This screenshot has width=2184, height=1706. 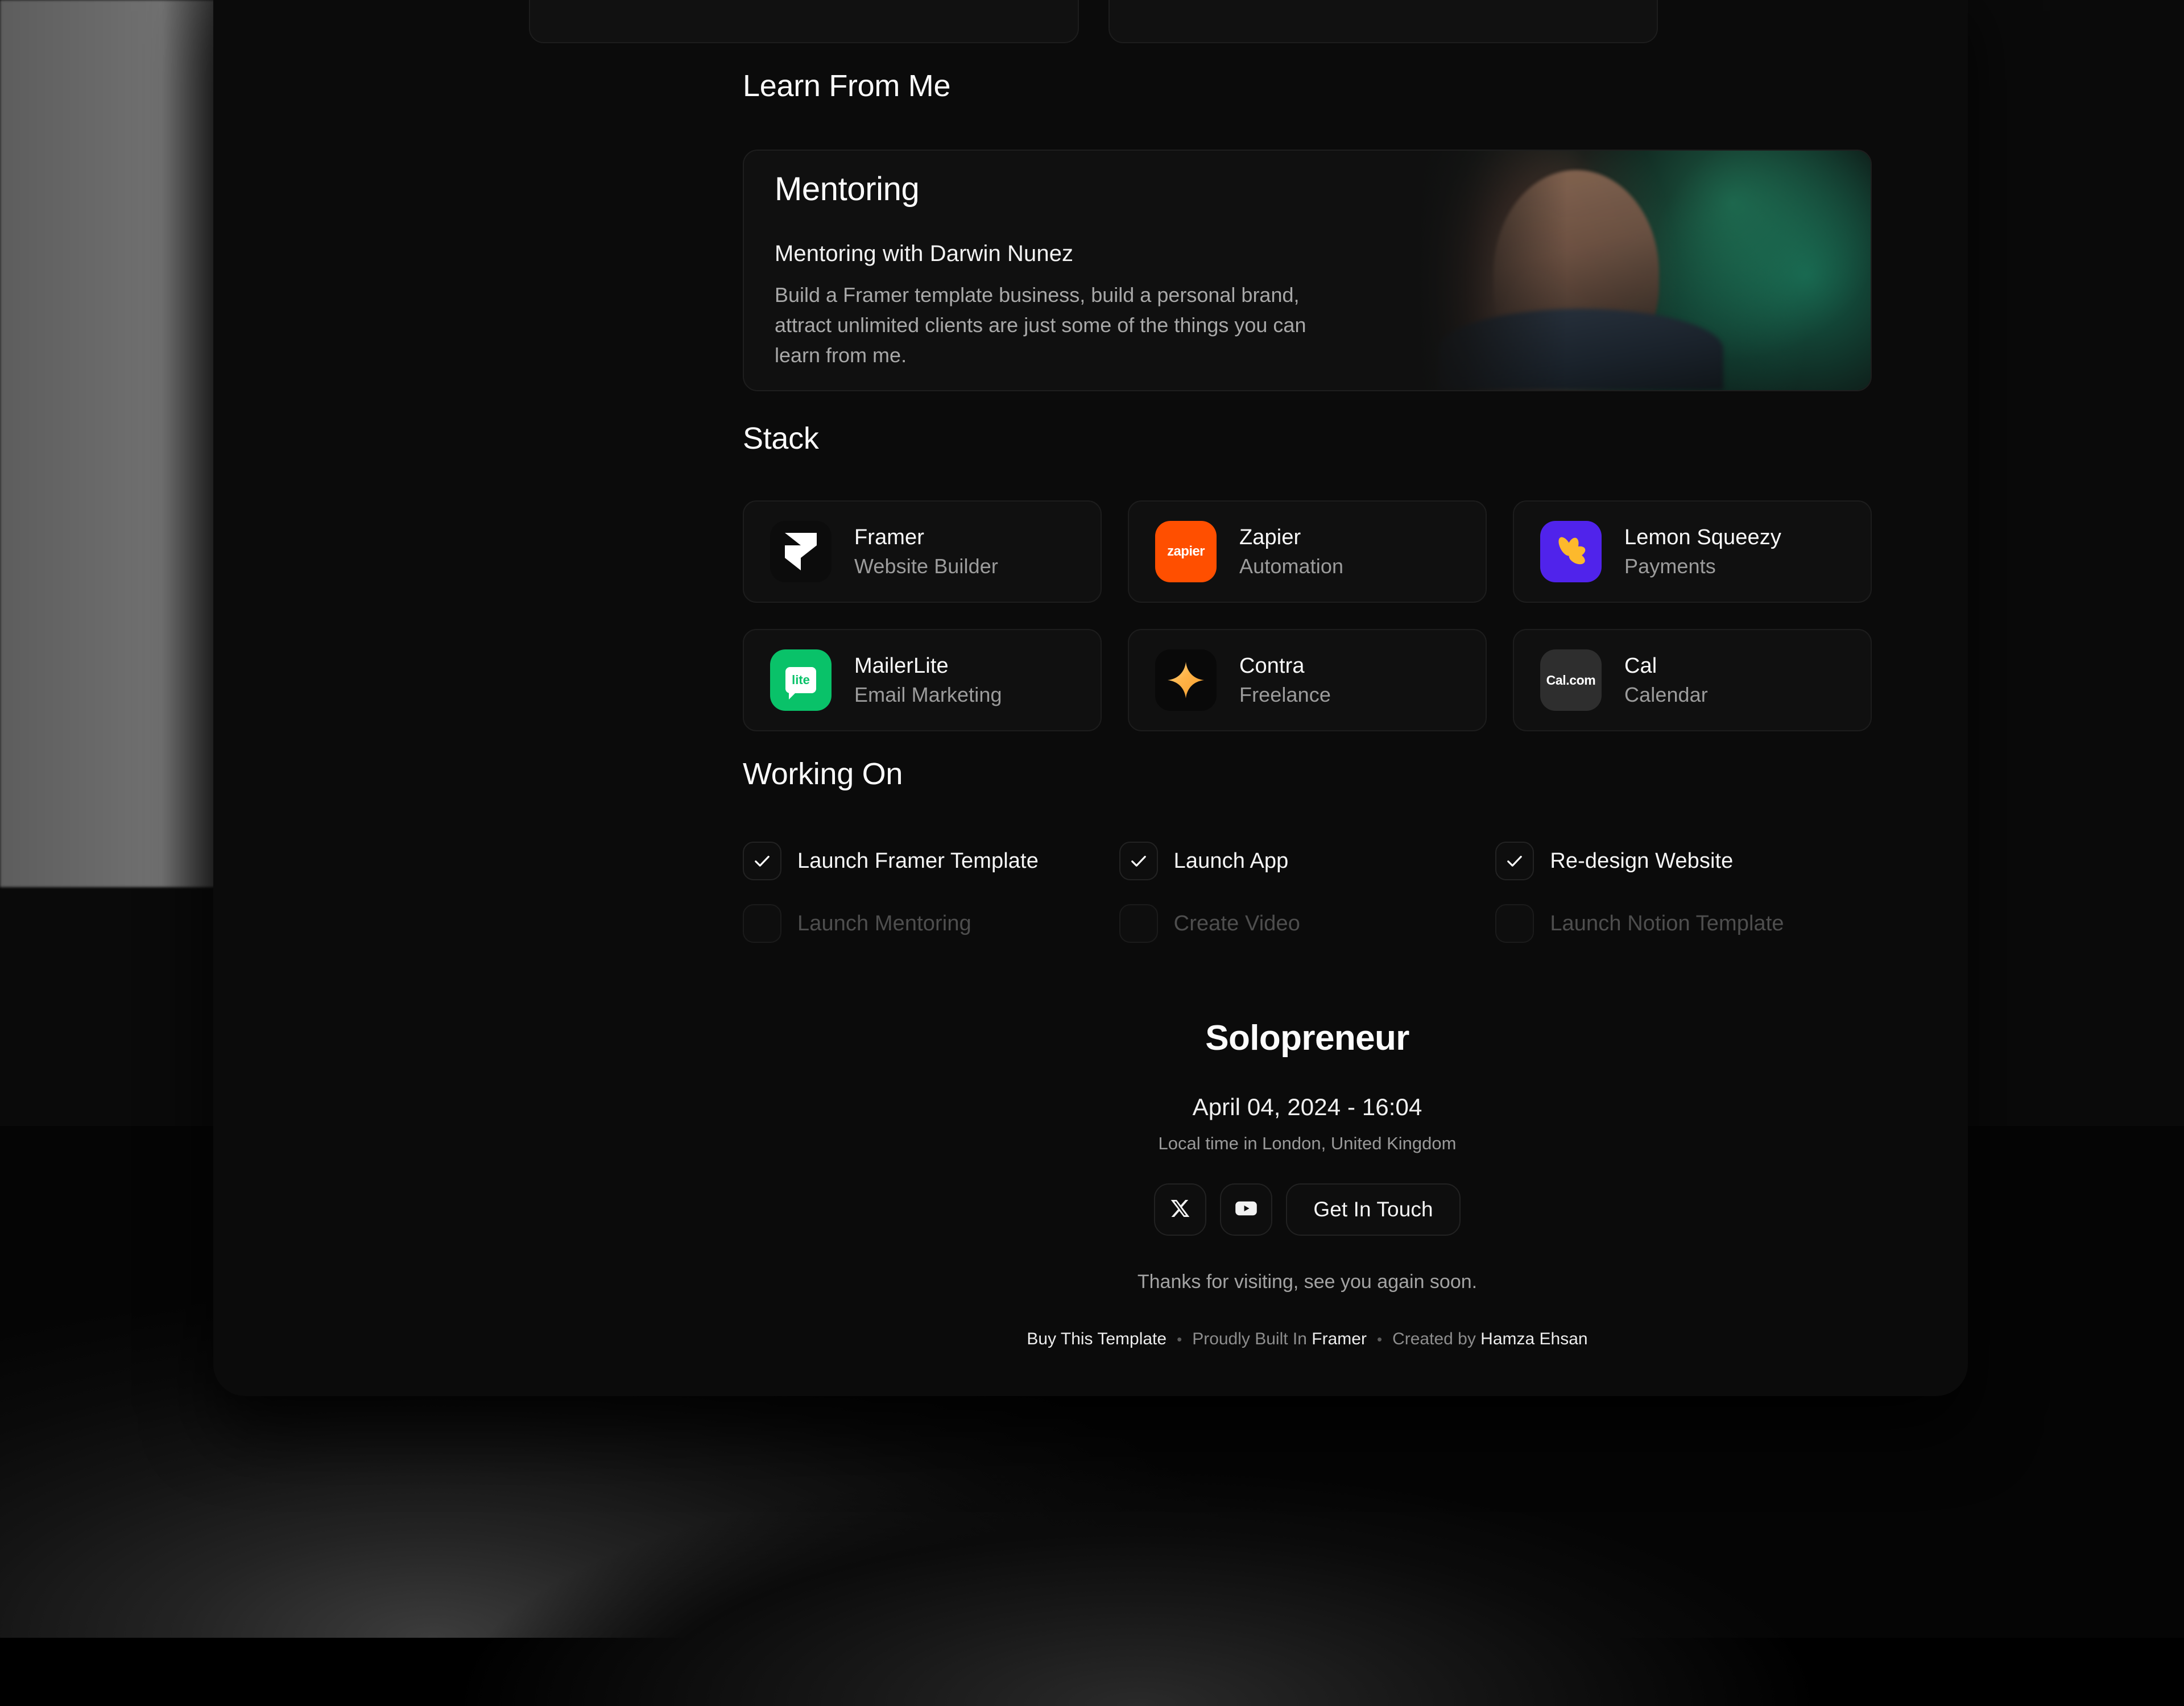 What do you see at coordinates (926, 566) in the screenshot?
I see `stack-card-category: Website Builder` at bounding box center [926, 566].